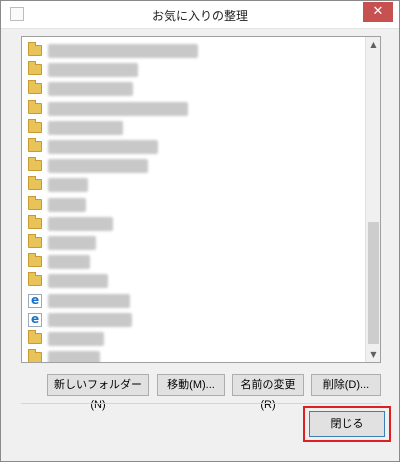 The width and height of the screenshot is (400, 462). Describe the element at coordinates (98, 392) in the screenshot. I see `new-folder-button: 新しいフォルダー(N)` at that location.